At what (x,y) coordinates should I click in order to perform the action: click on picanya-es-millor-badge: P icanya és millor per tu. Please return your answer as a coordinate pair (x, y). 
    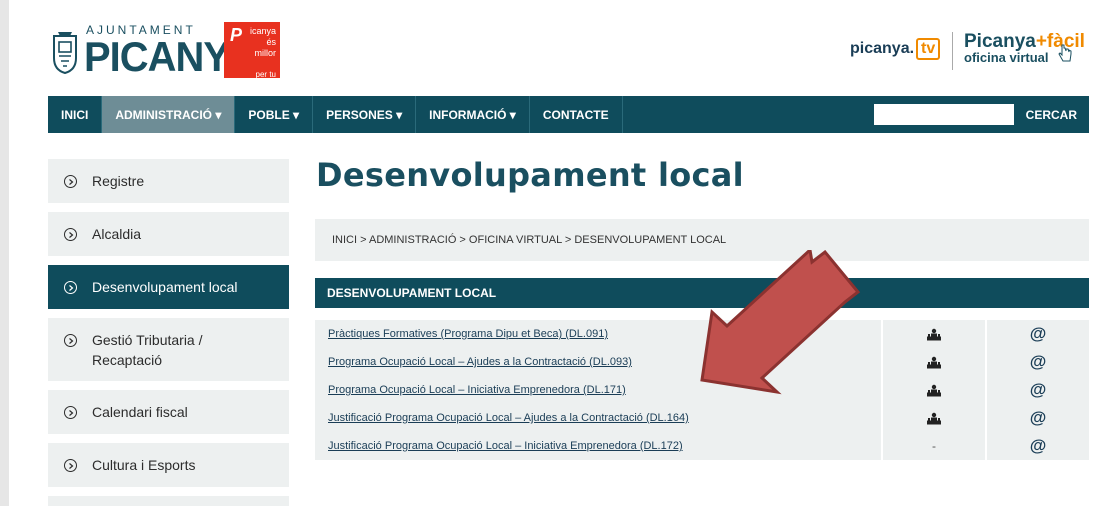
    Looking at the image, I should click on (252, 50).